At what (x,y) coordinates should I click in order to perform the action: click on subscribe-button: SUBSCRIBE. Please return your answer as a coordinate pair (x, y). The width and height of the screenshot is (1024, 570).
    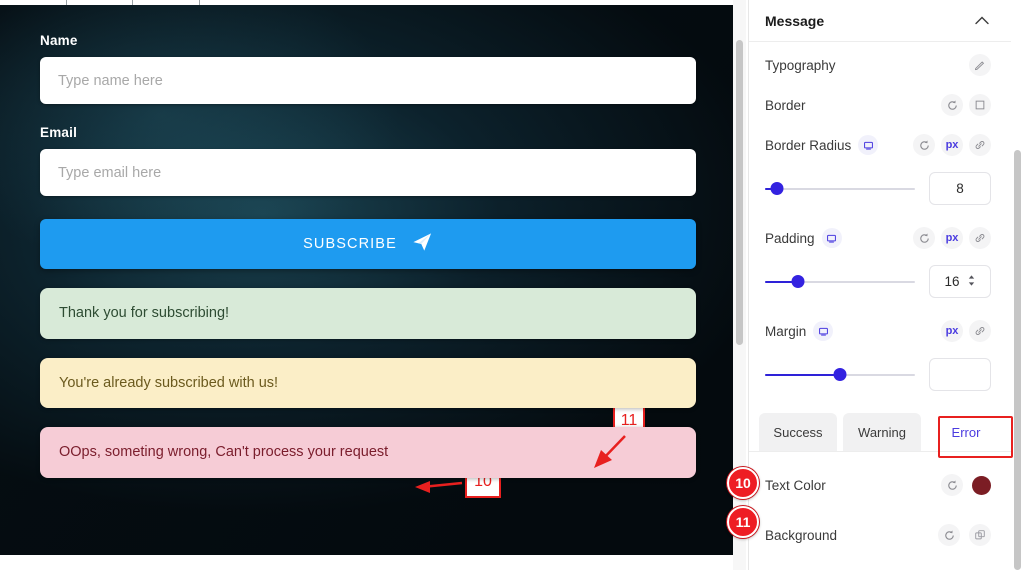
    Looking at the image, I should click on (368, 244).